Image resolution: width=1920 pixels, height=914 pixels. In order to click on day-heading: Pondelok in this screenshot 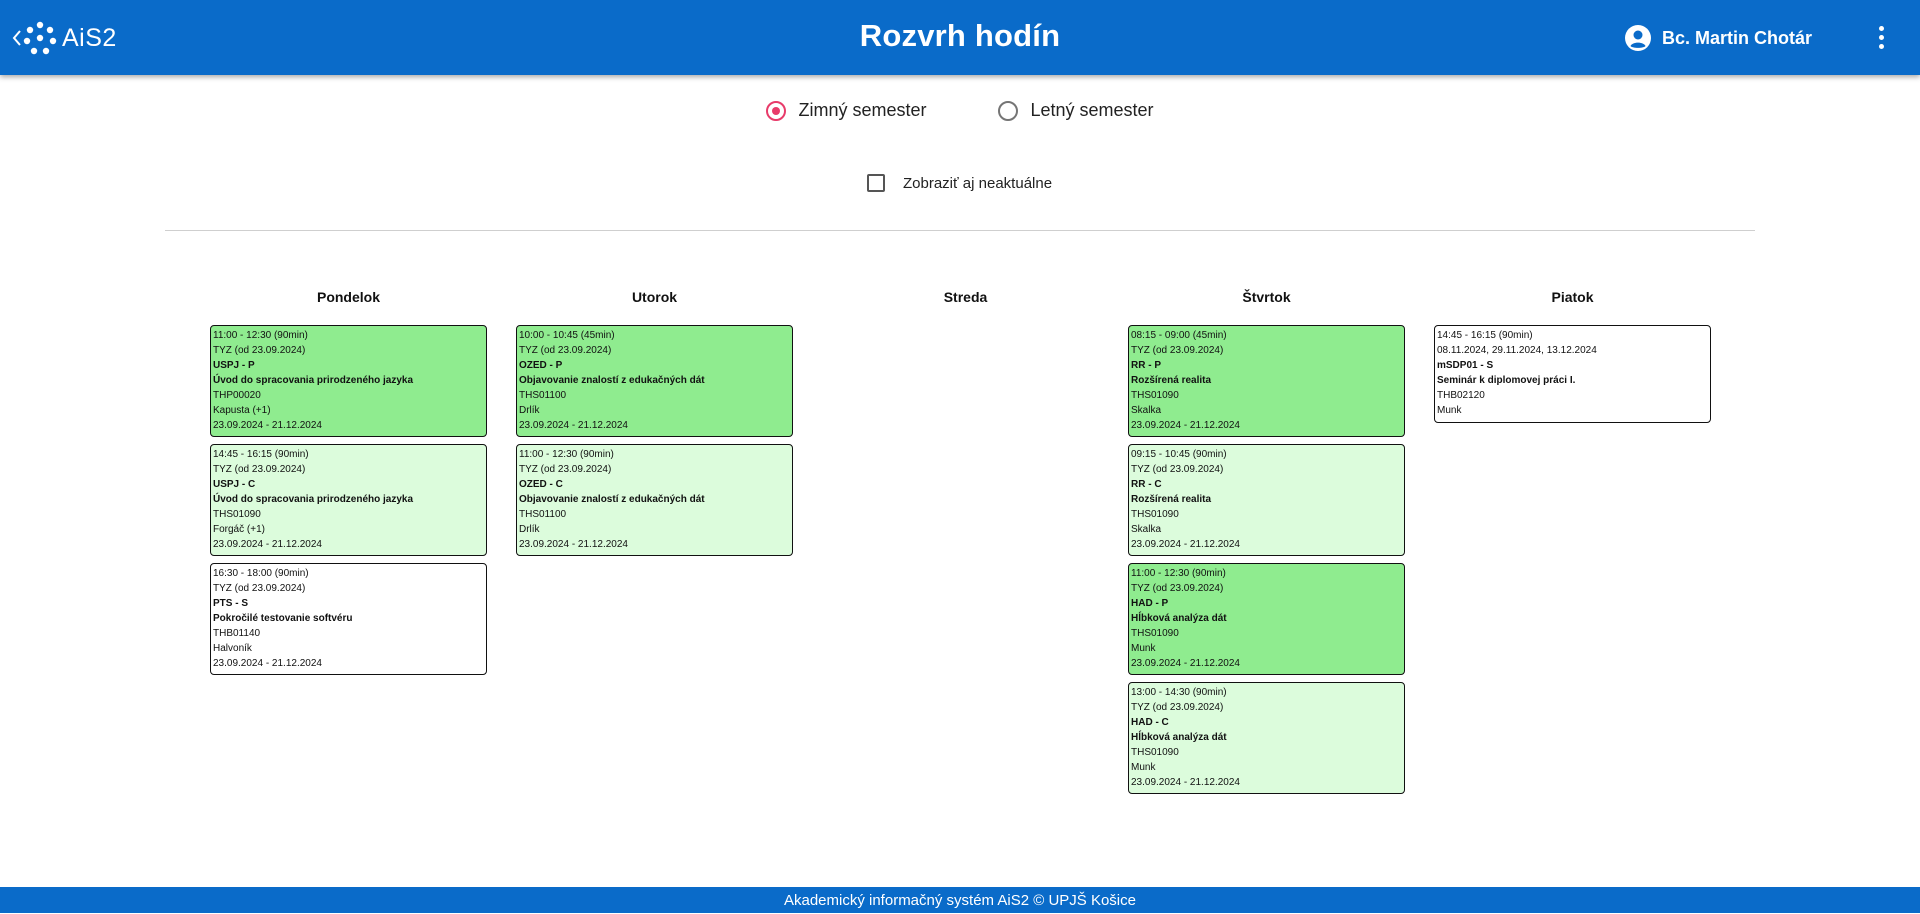, I will do `click(348, 297)`.